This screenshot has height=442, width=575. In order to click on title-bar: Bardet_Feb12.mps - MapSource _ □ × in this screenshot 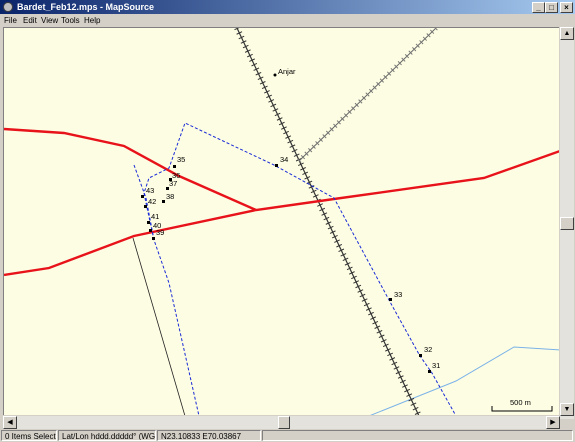, I will do `click(287, 7)`.